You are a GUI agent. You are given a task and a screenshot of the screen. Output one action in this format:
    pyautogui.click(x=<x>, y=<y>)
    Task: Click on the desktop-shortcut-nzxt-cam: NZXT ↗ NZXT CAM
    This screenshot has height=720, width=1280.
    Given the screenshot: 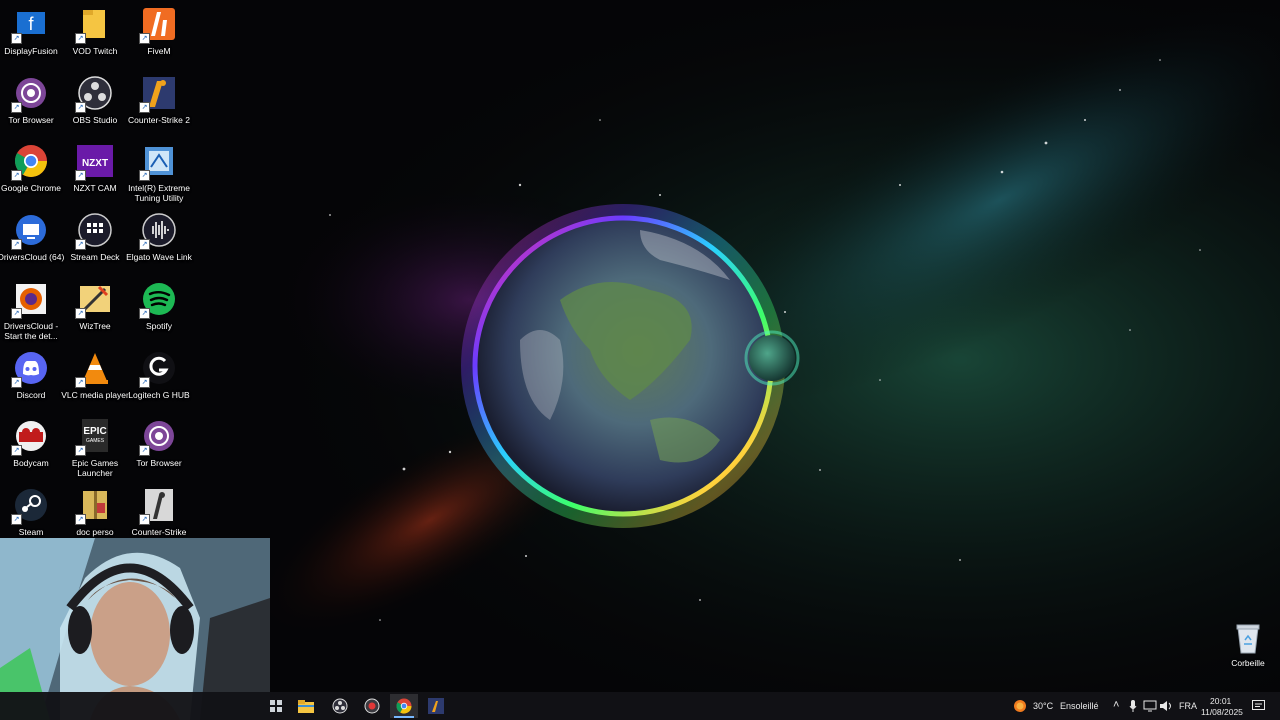 What is the action you would take?
    pyautogui.click(x=95, y=174)
    